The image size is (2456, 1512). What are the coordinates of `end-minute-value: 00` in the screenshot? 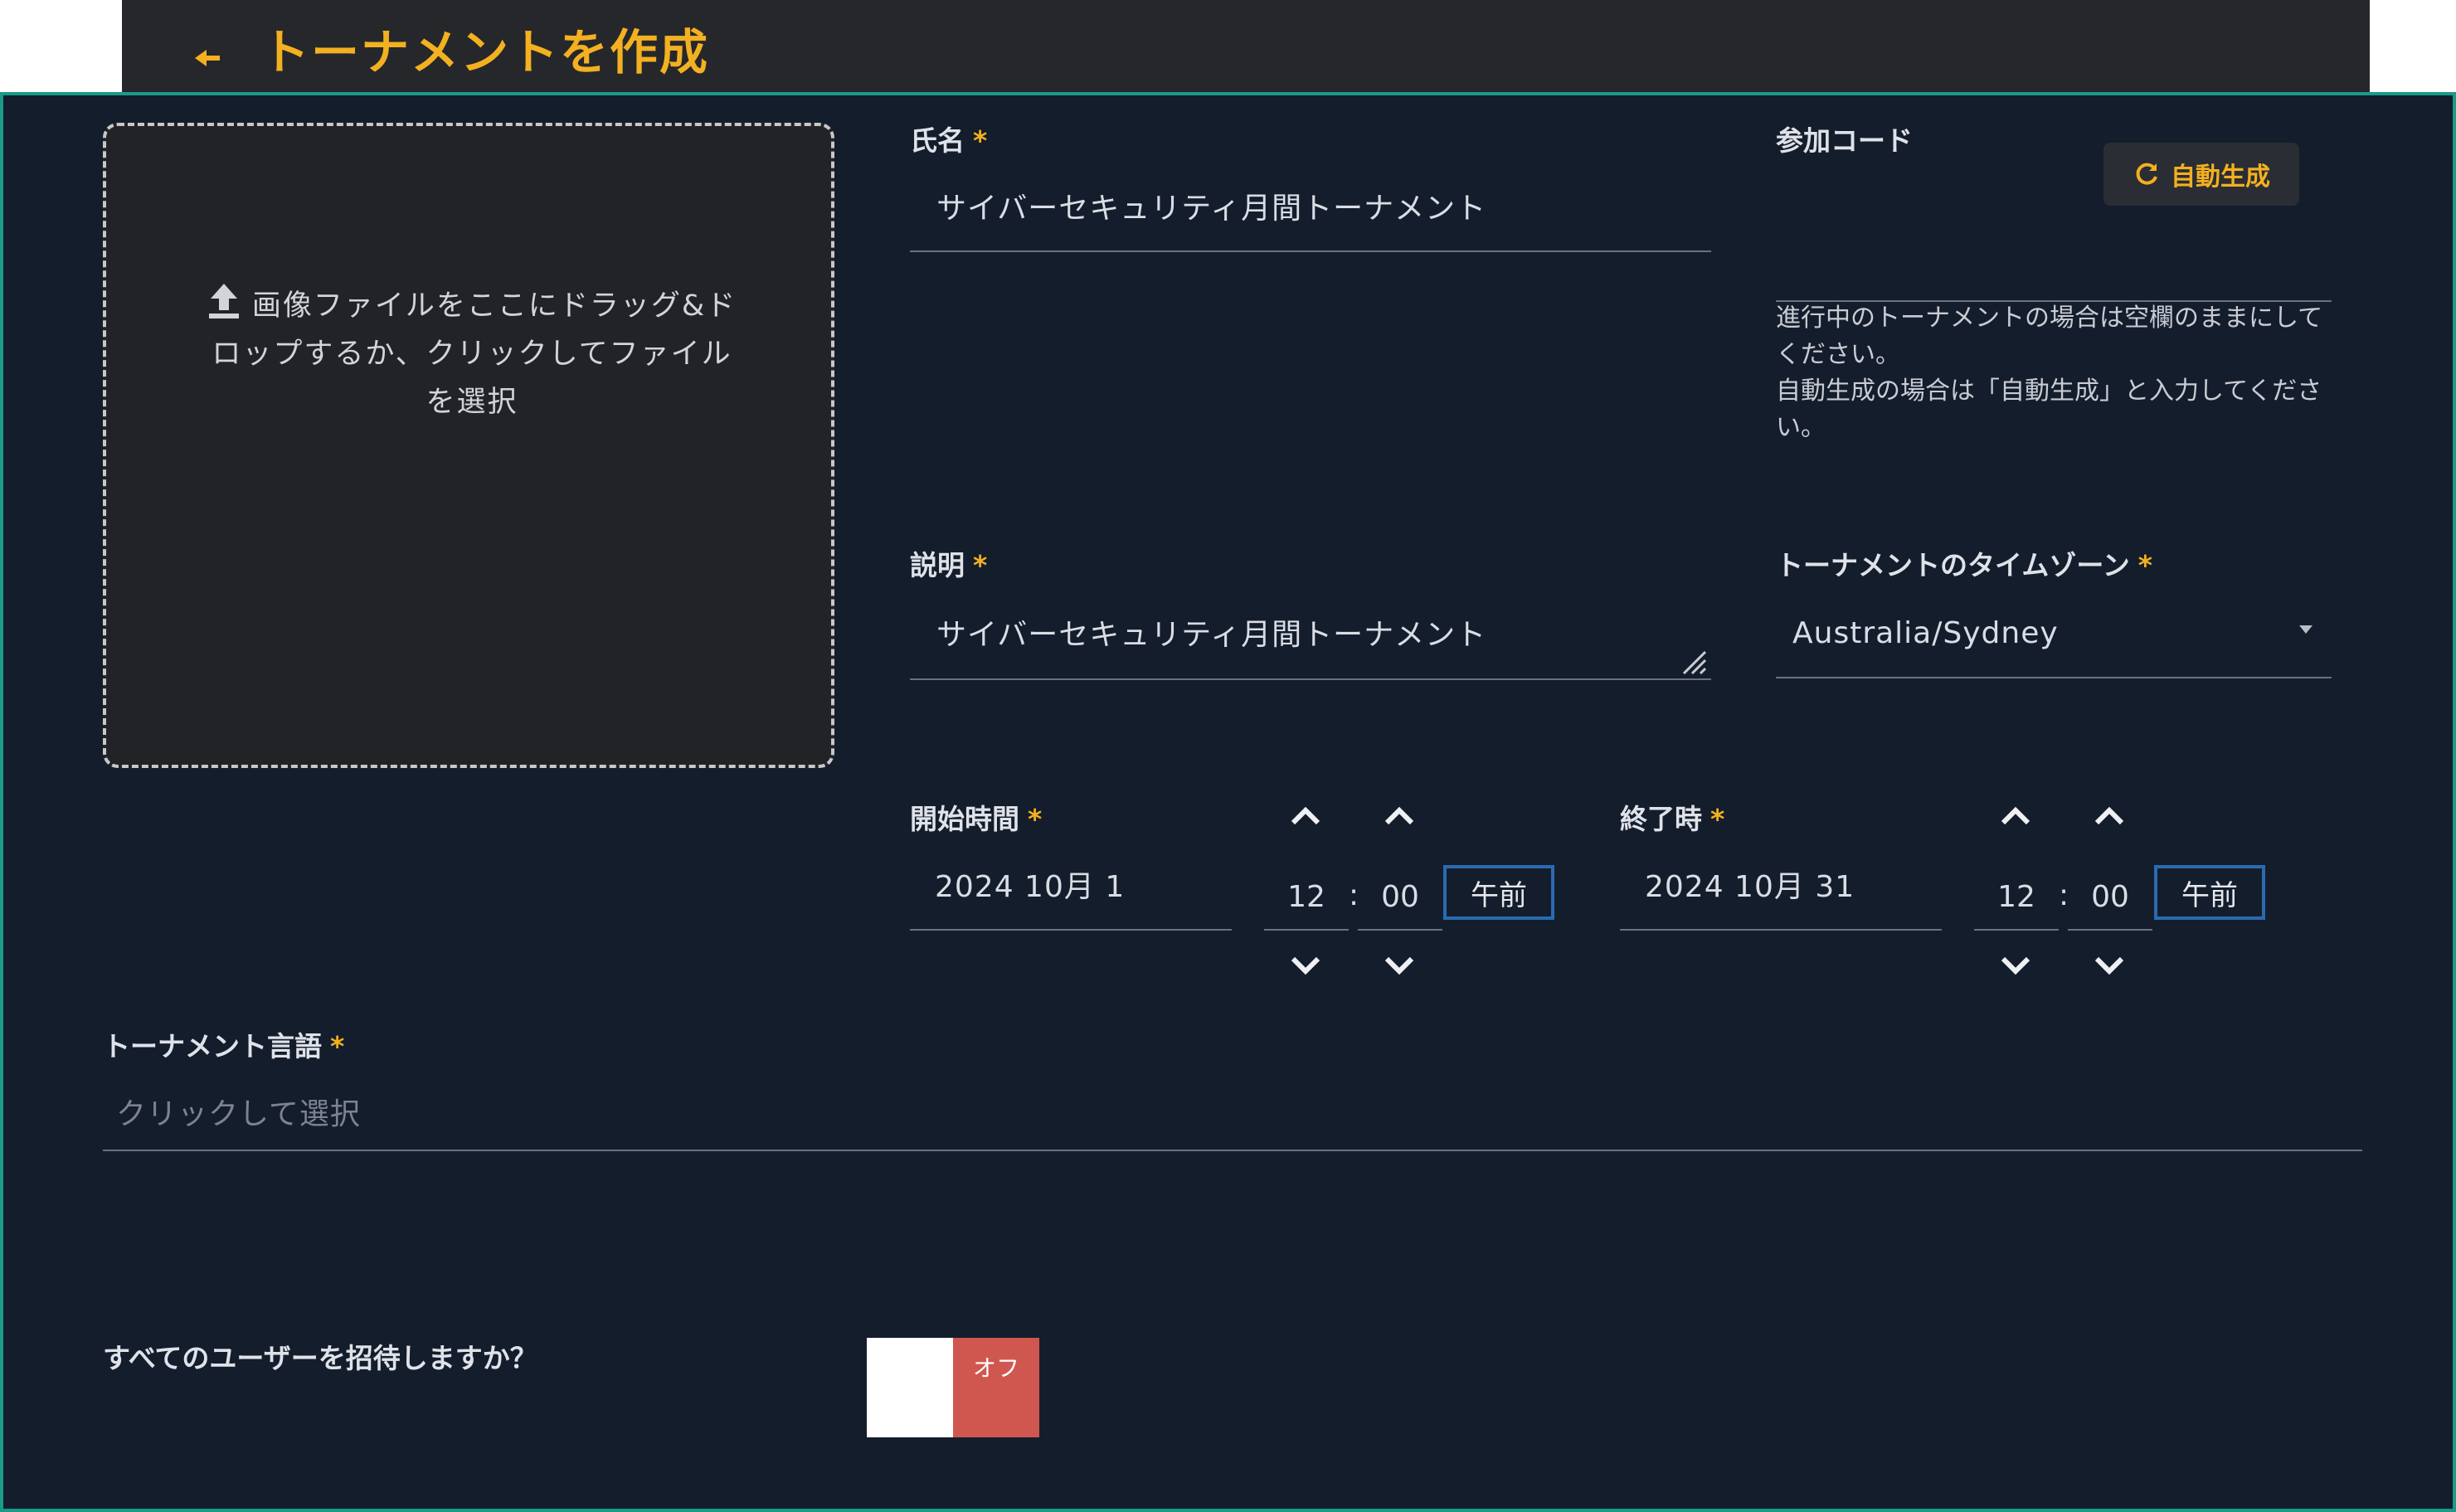 It's located at (2110, 897).